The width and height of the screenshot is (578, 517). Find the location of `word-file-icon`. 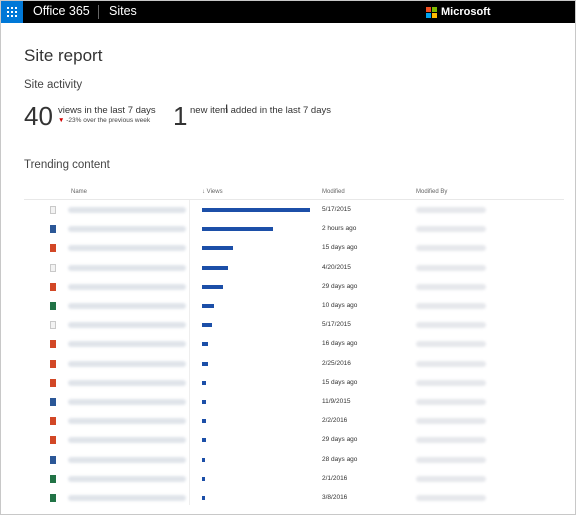

word-file-icon is located at coordinates (53, 229).